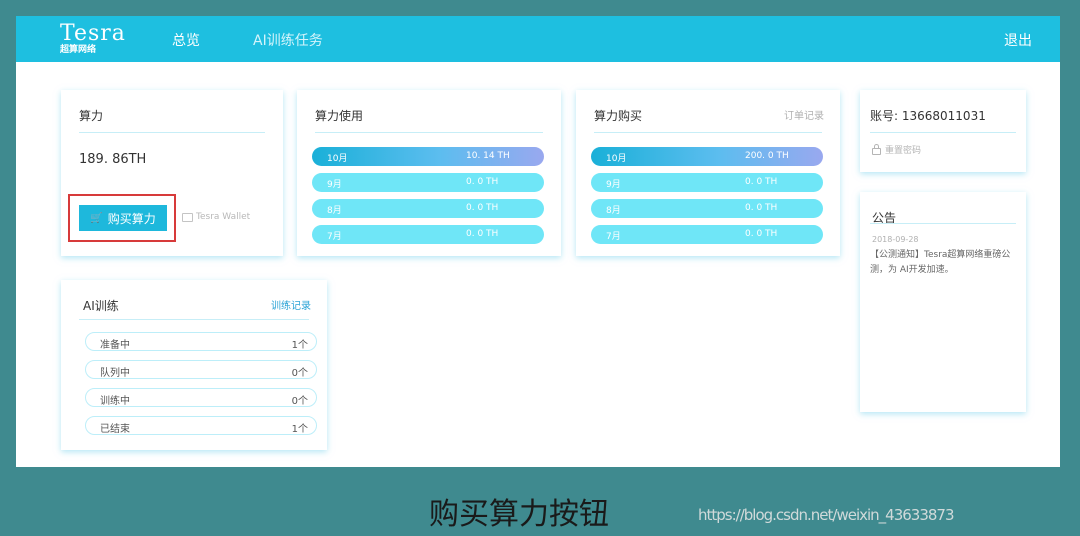 The image size is (1080, 536). I want to click on usage-row: 10月 10. 14 TH, so click(428, 156).